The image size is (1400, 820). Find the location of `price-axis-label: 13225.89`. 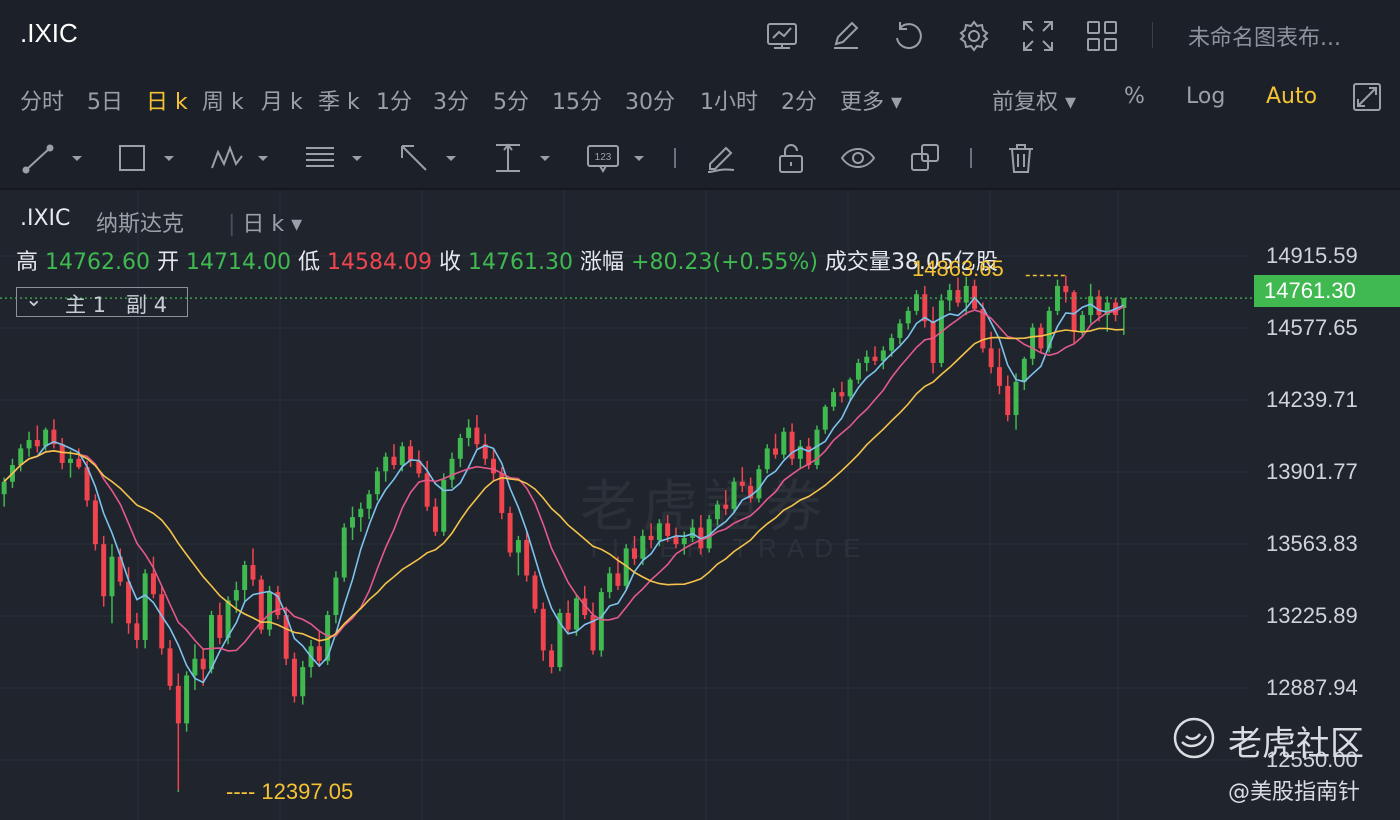

price-axis-label: 13225.89 is located at coordinates (1312, 615).